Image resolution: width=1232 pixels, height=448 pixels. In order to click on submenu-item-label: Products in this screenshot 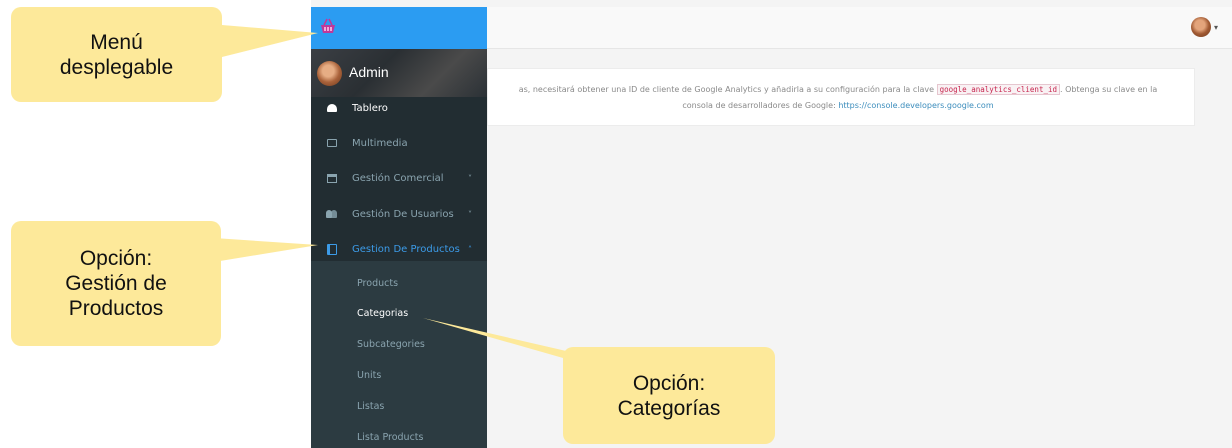, I will do `click(378, 283)`.